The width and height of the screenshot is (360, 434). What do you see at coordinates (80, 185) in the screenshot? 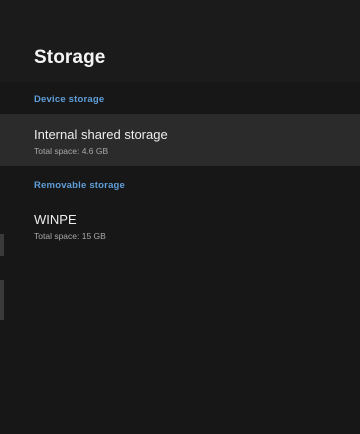
I see `section-header-removable-storage: Removable storage` at bounding box center [80, 185].